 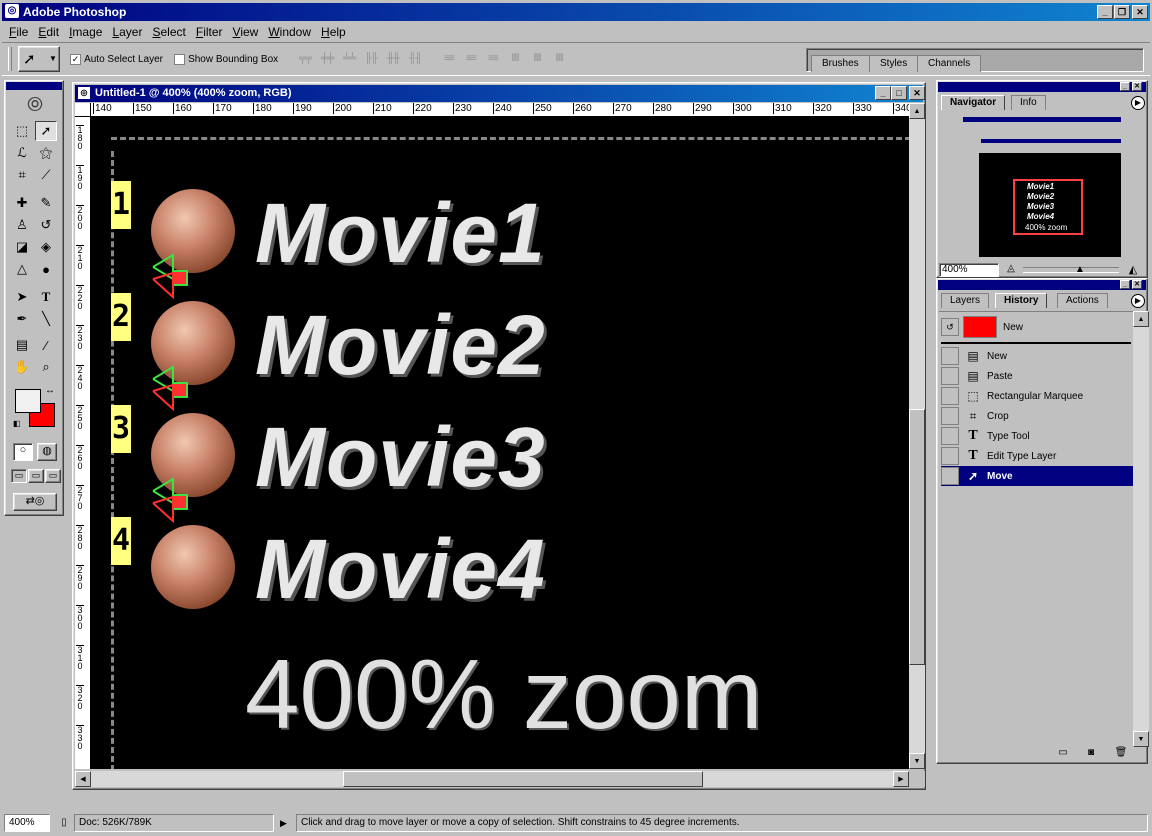 What do you see at coordinates (393, 60) in the screenshot?
I see `align-hcenter-icon: ╫╫` at bounding box center [393, 60].